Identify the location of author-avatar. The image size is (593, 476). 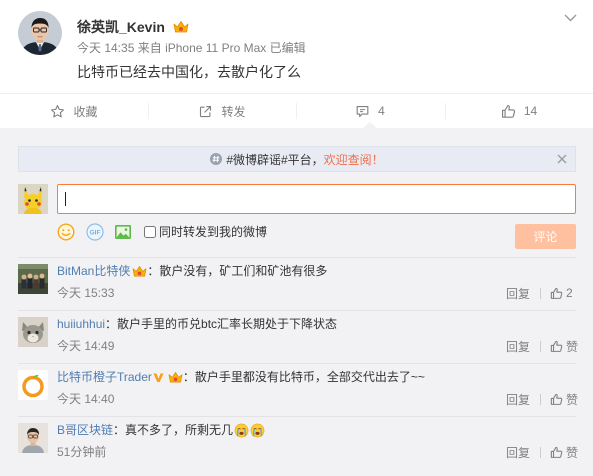
(40, 33).